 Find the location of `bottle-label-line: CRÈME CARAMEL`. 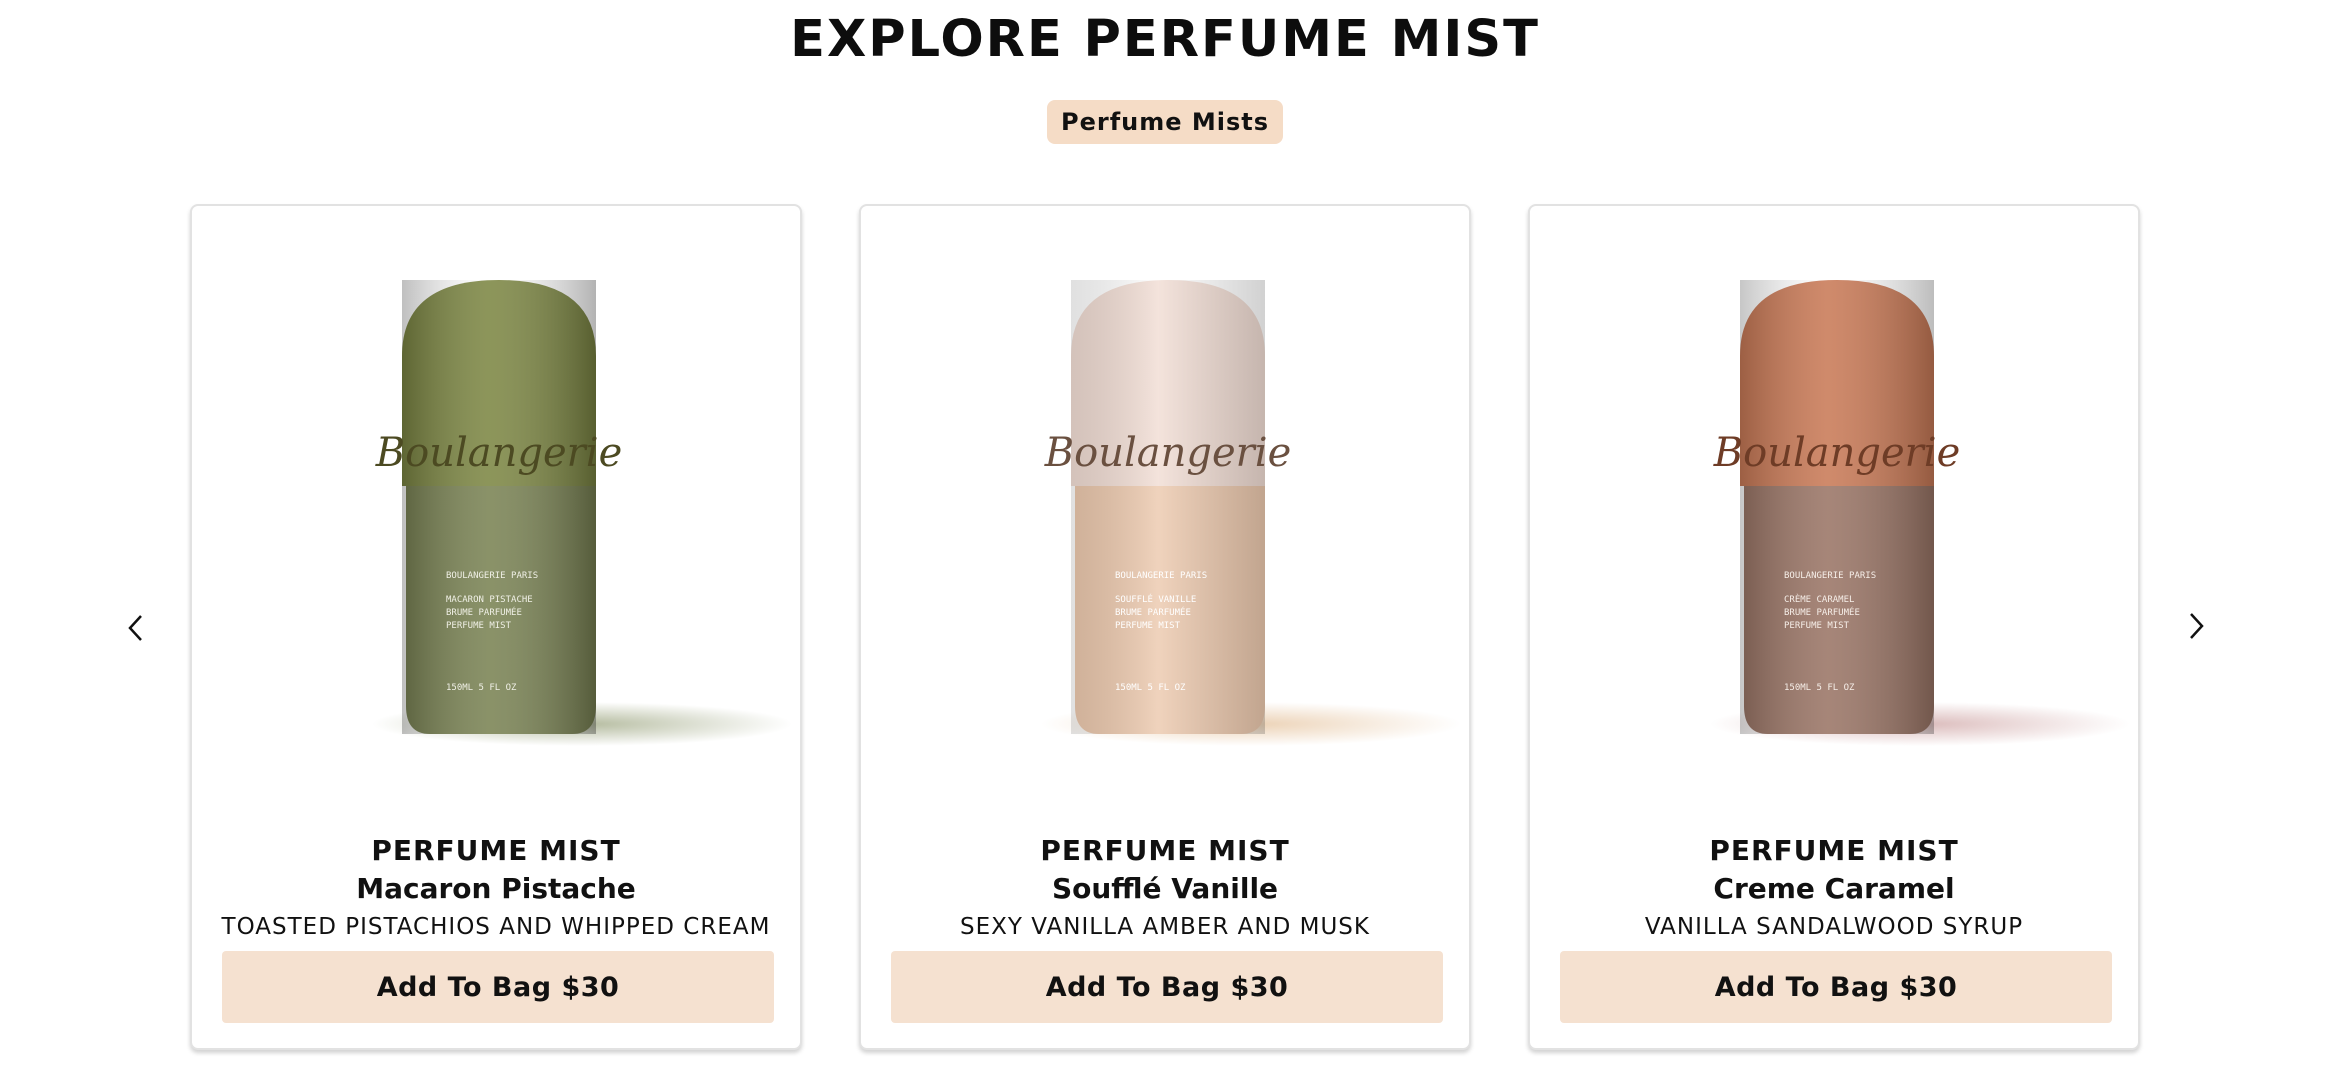

bottle-label-line: CRÈME CARAMEL is located at coordinates (1819, 599).